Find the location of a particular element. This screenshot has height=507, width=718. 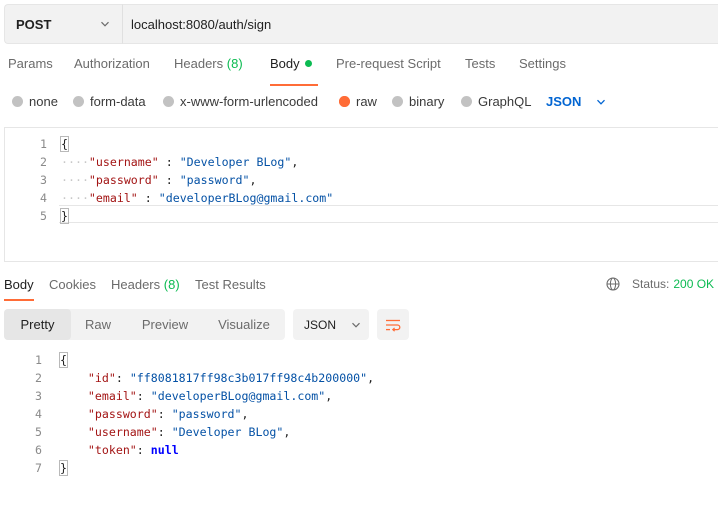

view-raw-button: Raw is located at coordinates (98, 324).